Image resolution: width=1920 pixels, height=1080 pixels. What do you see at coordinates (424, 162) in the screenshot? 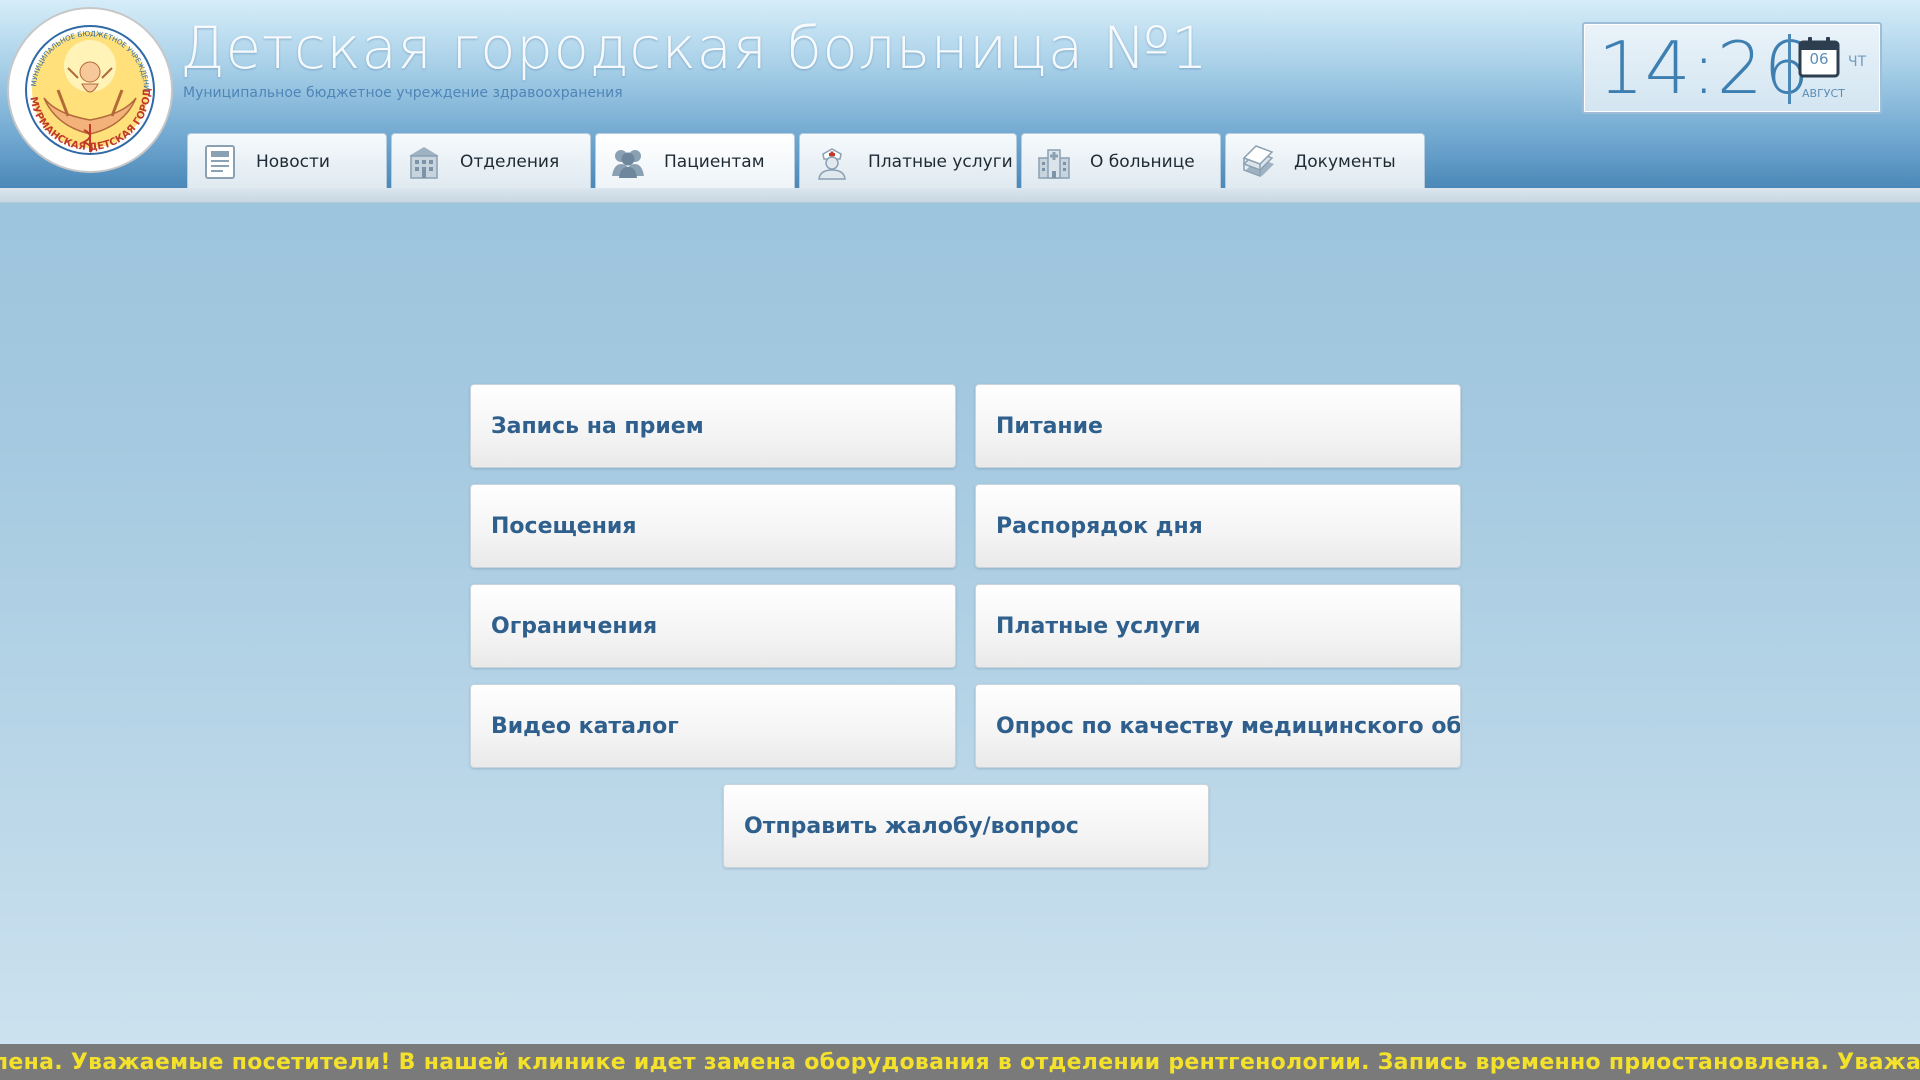
I see `building-icon` at bounding box center [424, 162].